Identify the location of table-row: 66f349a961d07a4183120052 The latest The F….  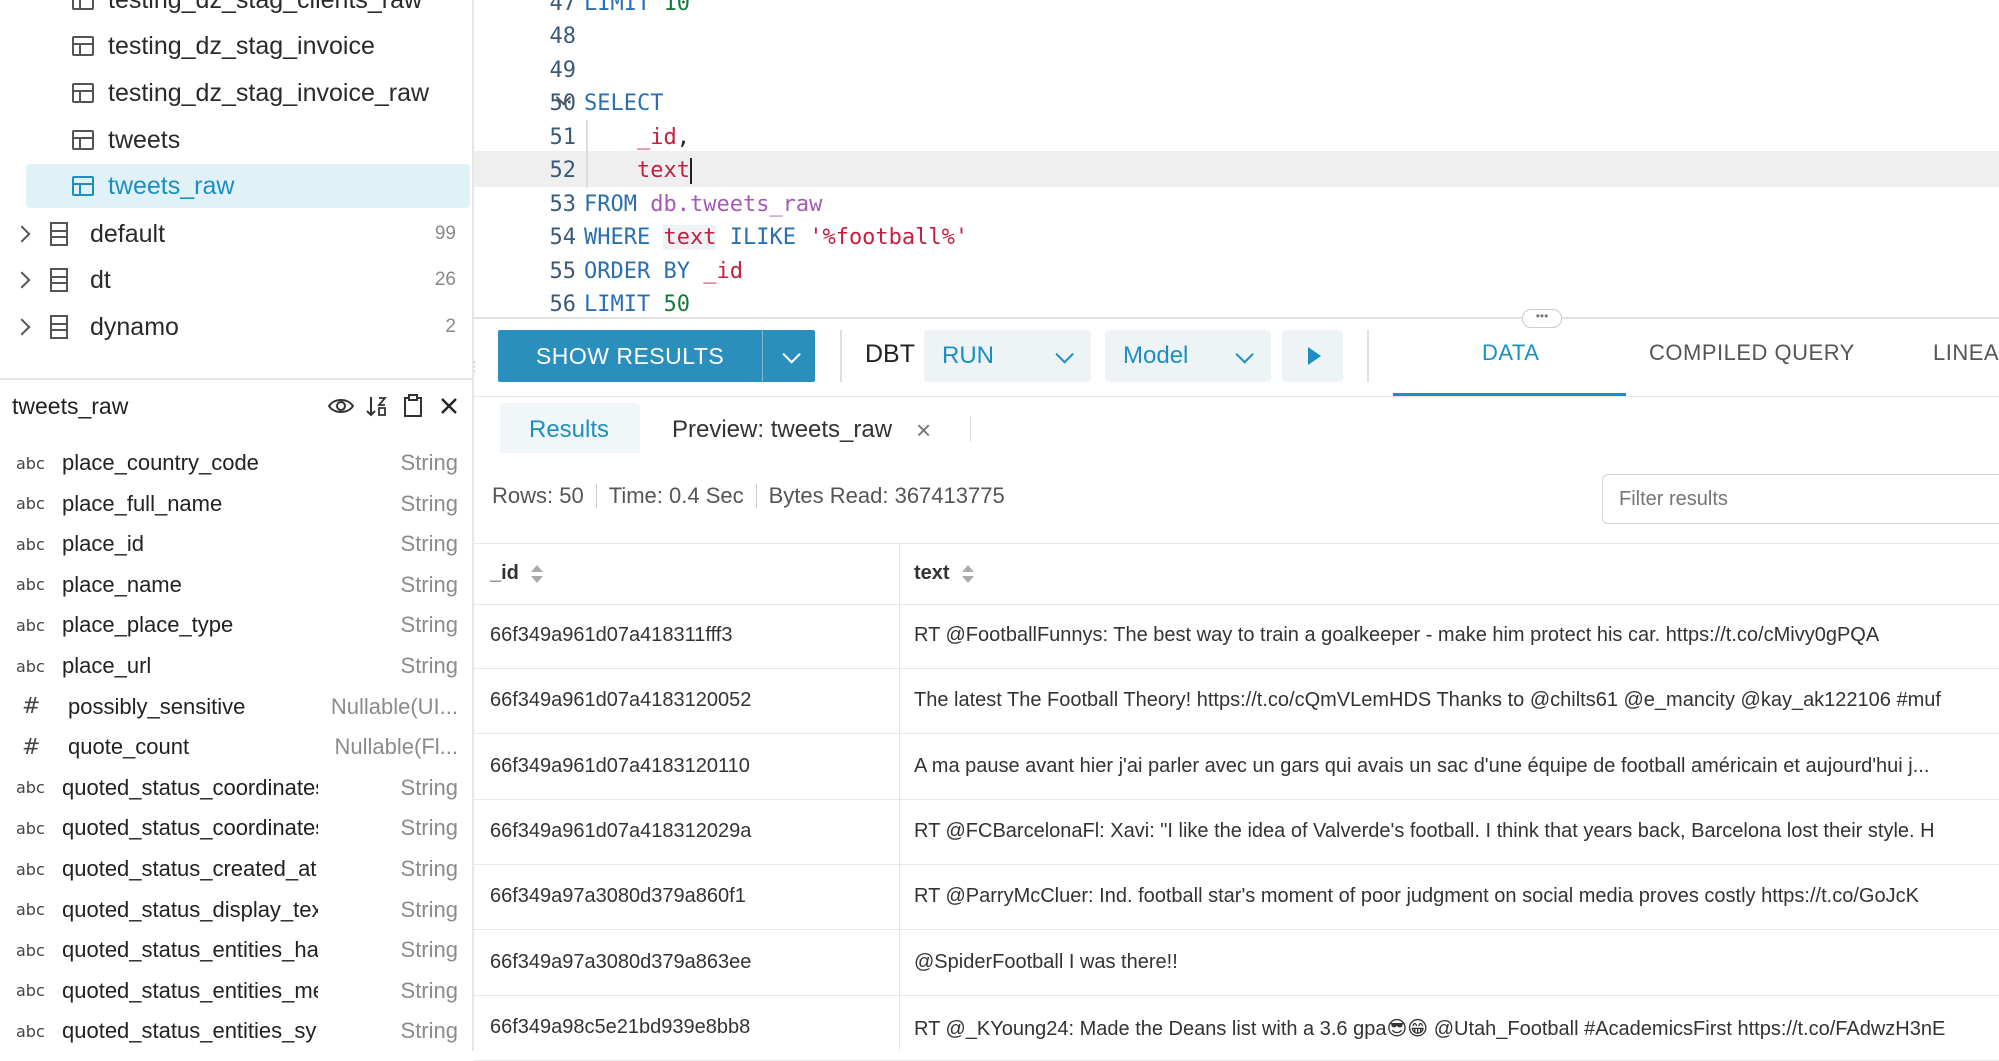
(1236, 702).